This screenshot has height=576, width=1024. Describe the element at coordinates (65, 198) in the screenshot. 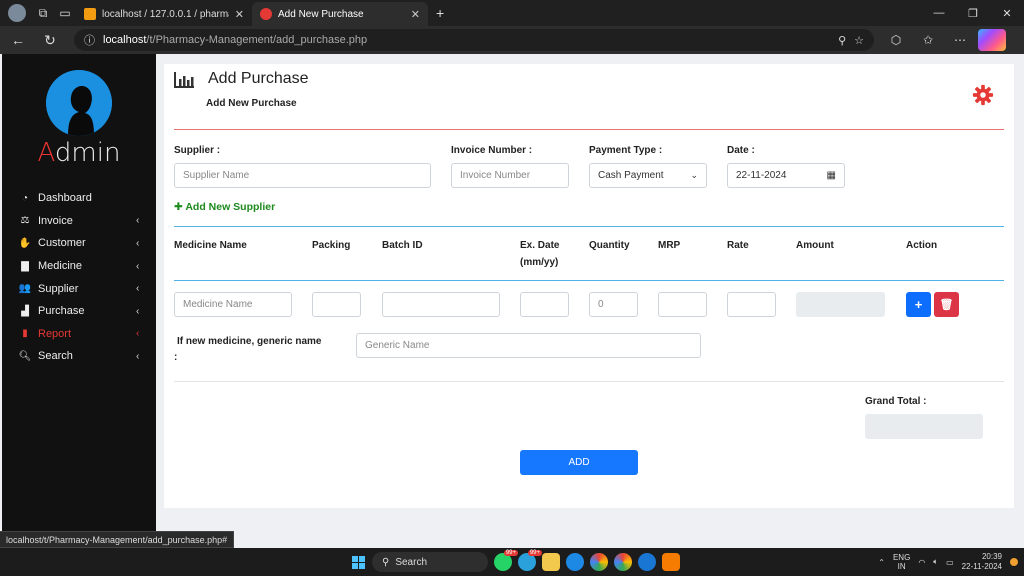

I see `sidebar-item-label: Dashboard` at that location.